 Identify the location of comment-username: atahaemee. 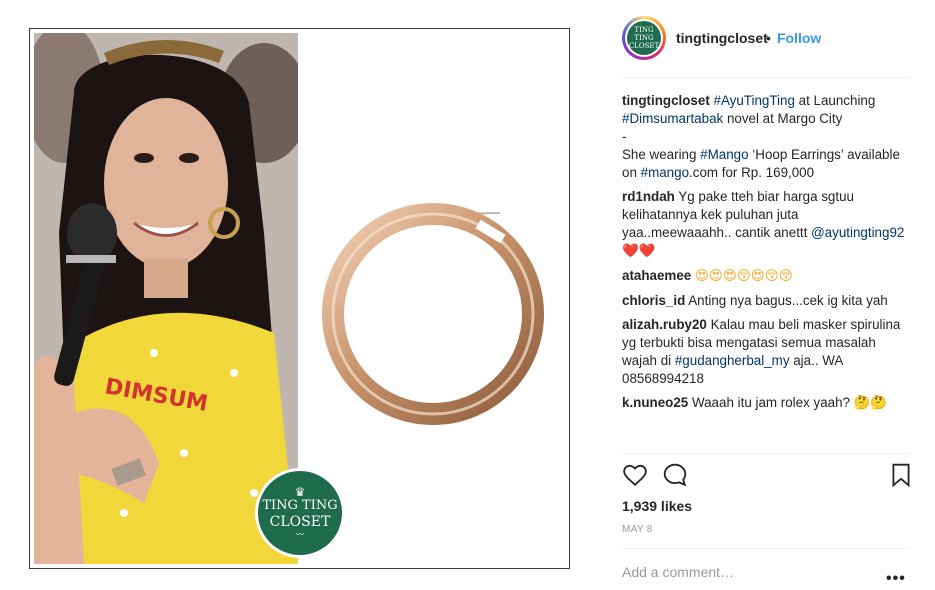
(656, 275).